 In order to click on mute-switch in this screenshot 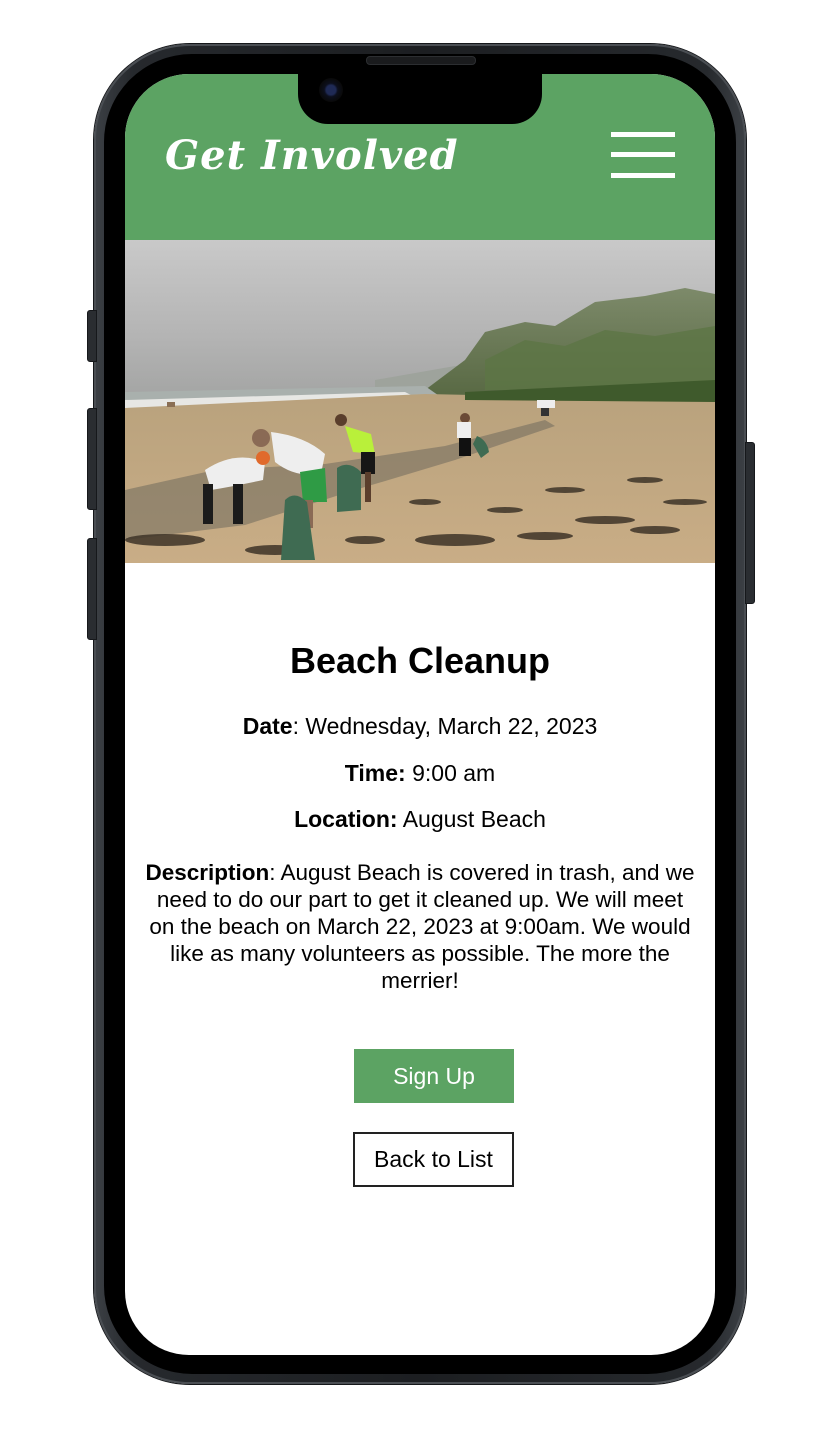, I will do `click(92, 336)`.